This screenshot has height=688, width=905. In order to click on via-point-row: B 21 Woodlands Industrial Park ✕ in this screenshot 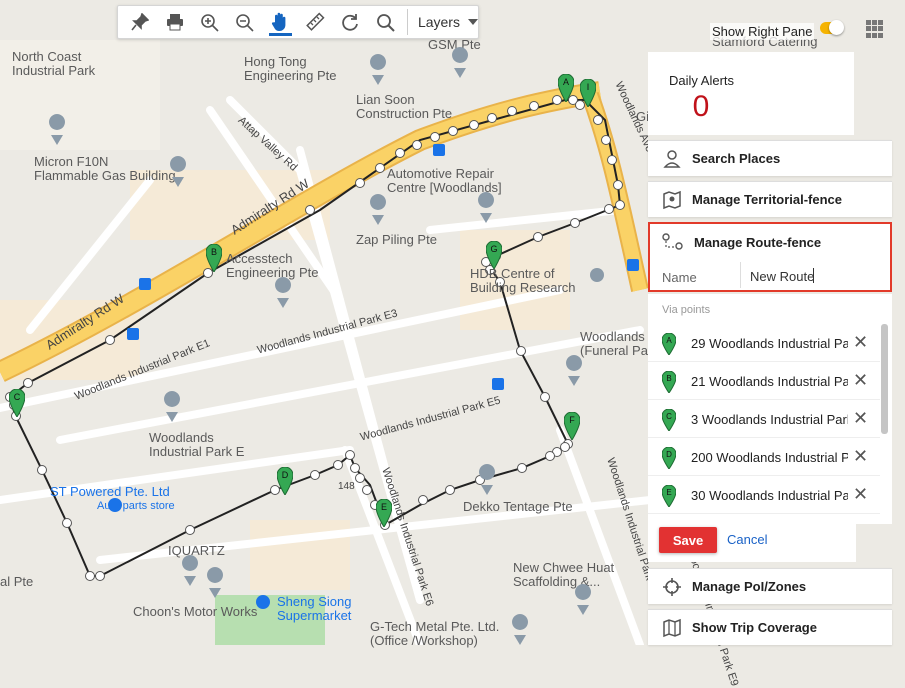, I will do `click(764, 381)`.